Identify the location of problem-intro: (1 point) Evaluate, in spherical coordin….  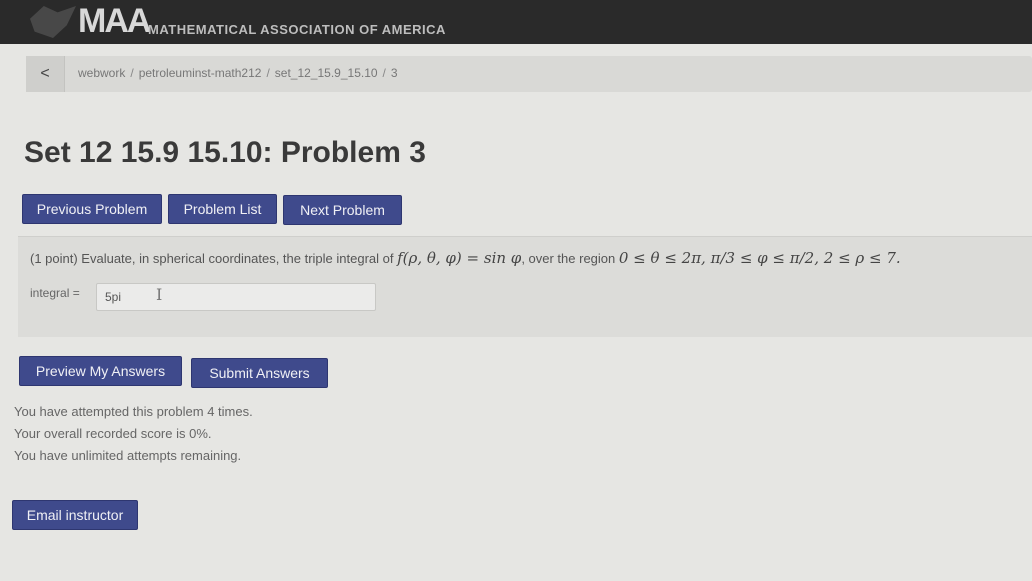
(214, 258).